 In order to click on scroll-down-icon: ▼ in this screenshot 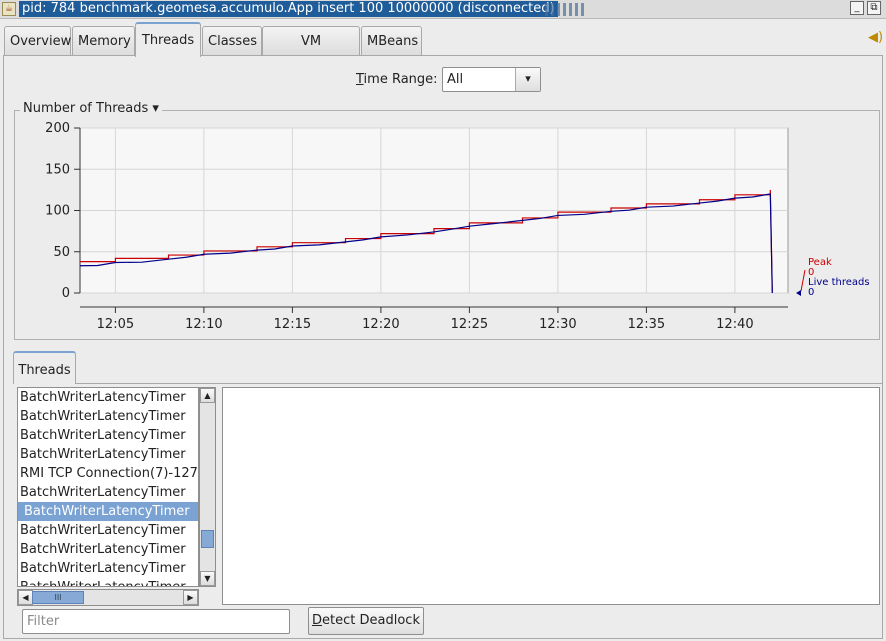, I will do `click(207, 578)`.